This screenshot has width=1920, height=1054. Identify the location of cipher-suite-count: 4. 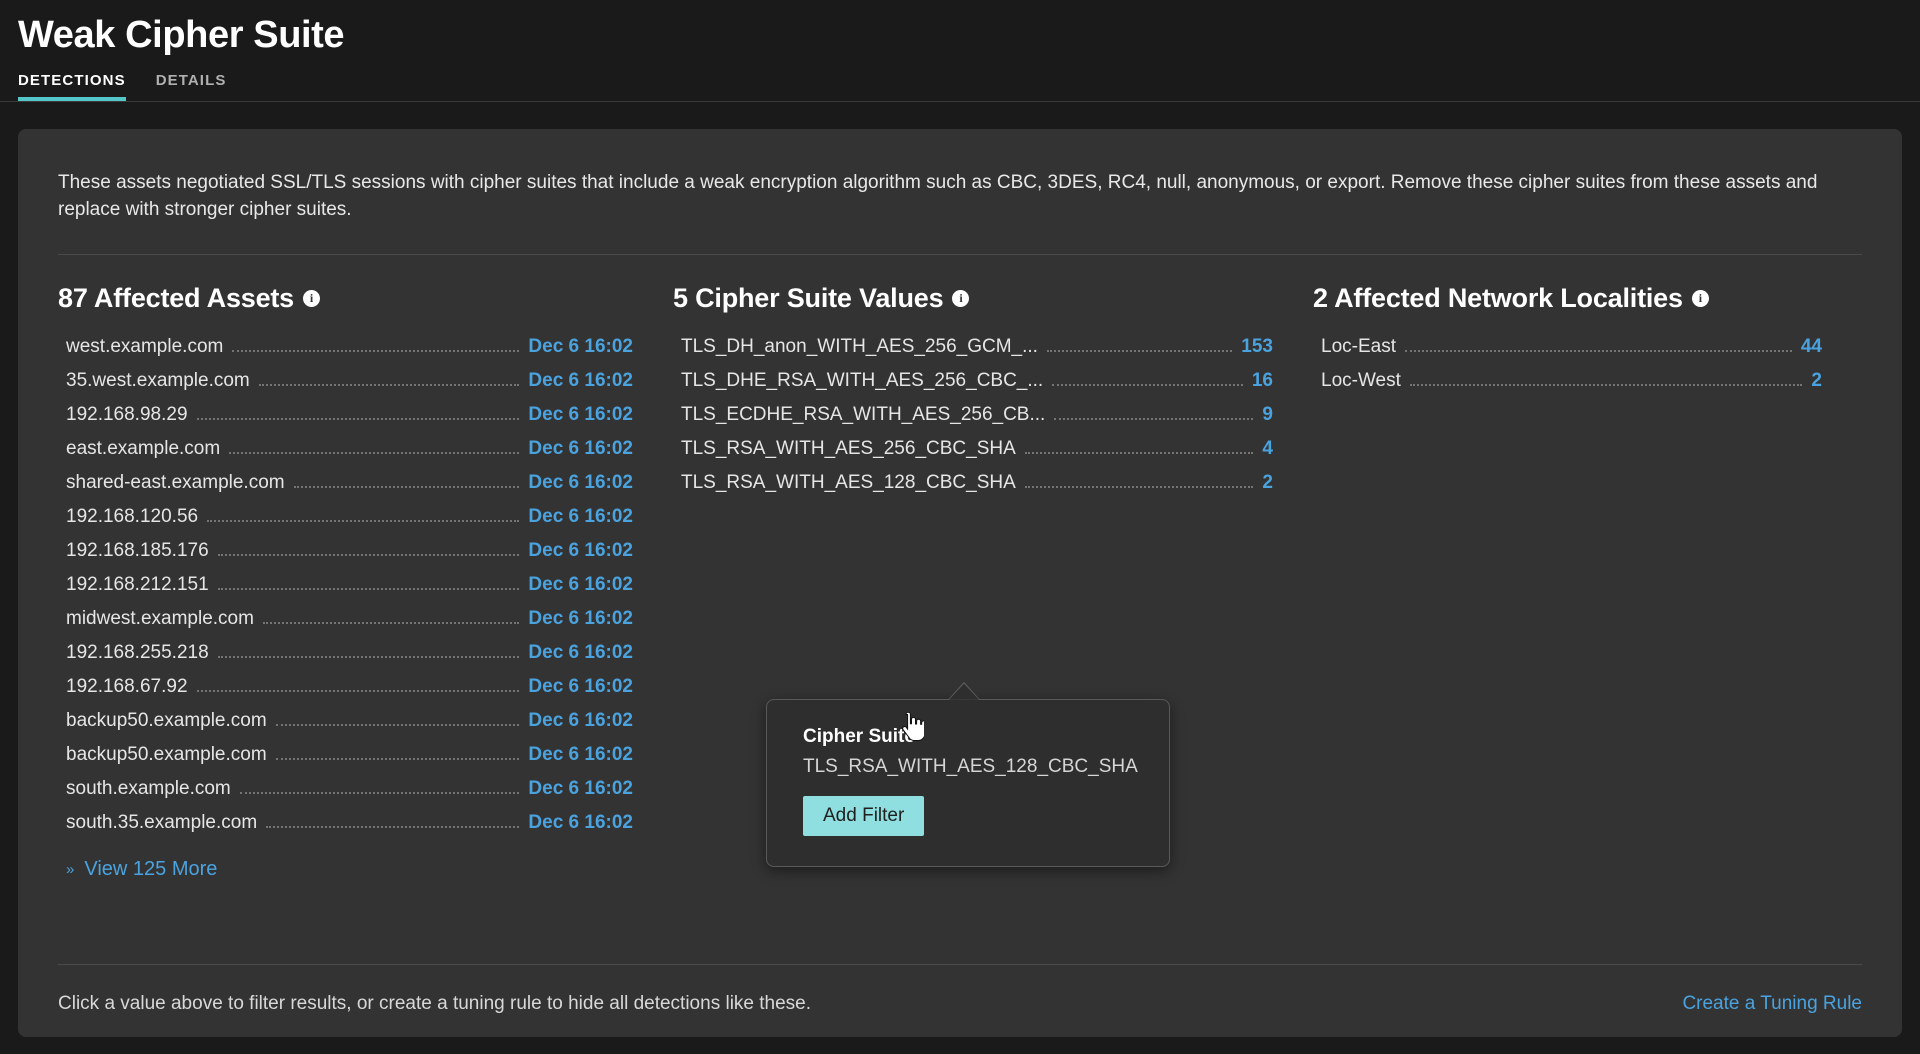
(1267, 448).